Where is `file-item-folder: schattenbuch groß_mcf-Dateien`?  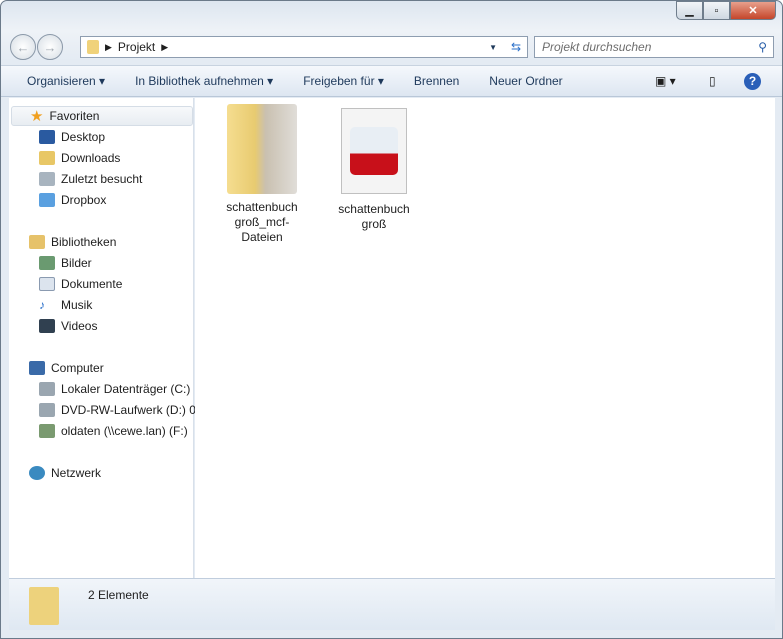 file-item-folder: schattenbuch groß_mcf-Dateien is located at coordinates (262, 174).